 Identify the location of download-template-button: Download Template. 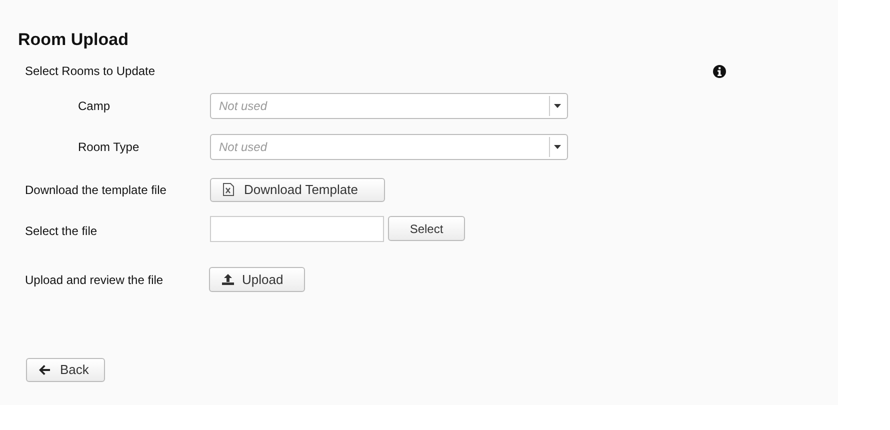
(297, 190).